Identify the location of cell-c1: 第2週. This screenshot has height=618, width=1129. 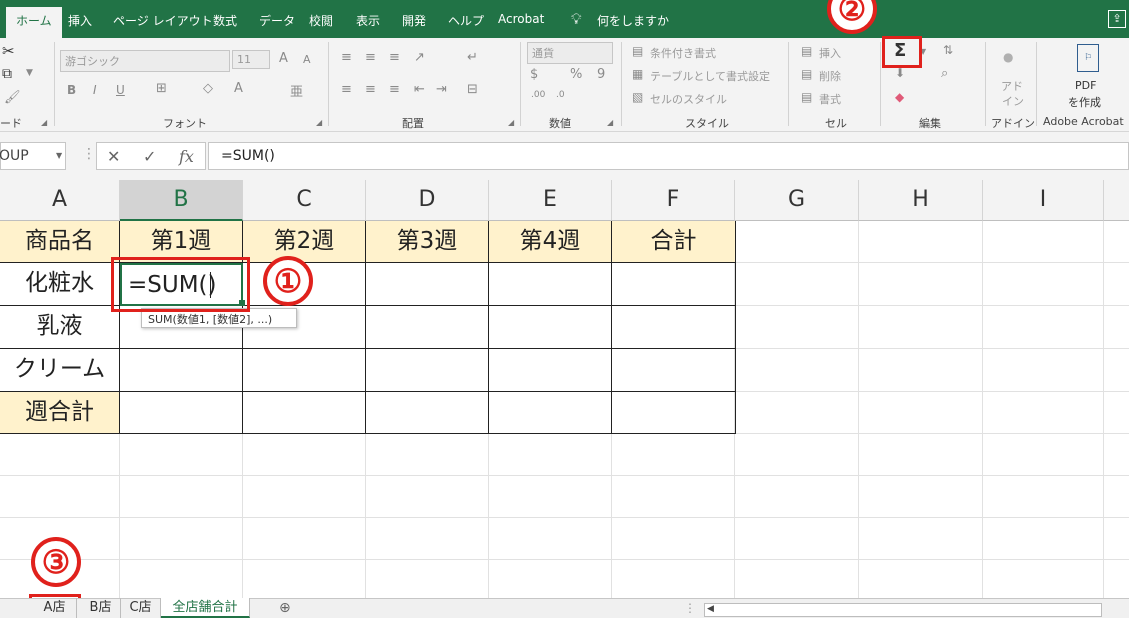
(304, 242).